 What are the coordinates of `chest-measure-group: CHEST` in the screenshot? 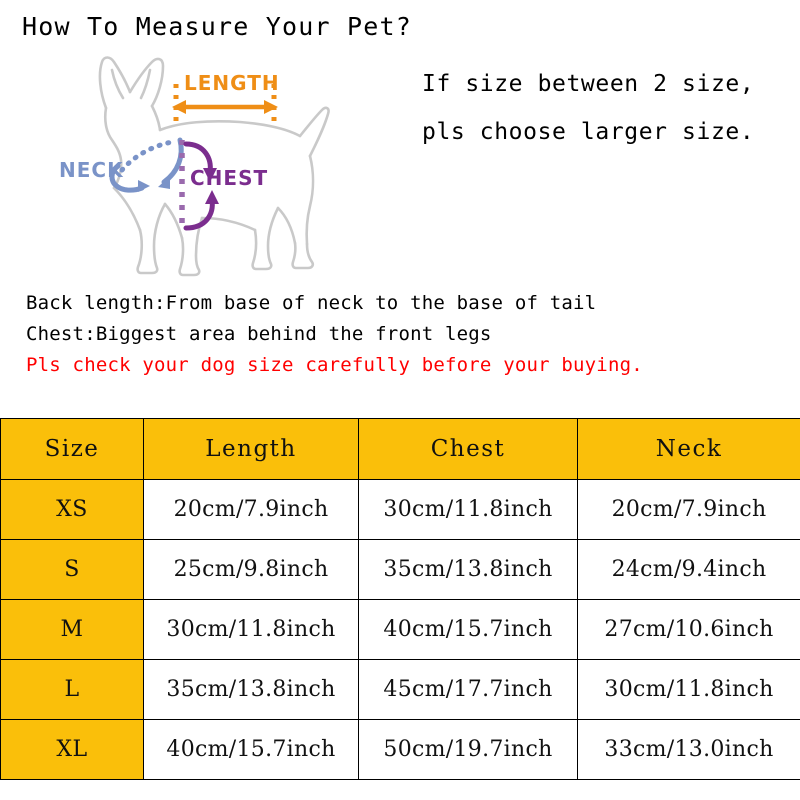 It's located at (223, 185).